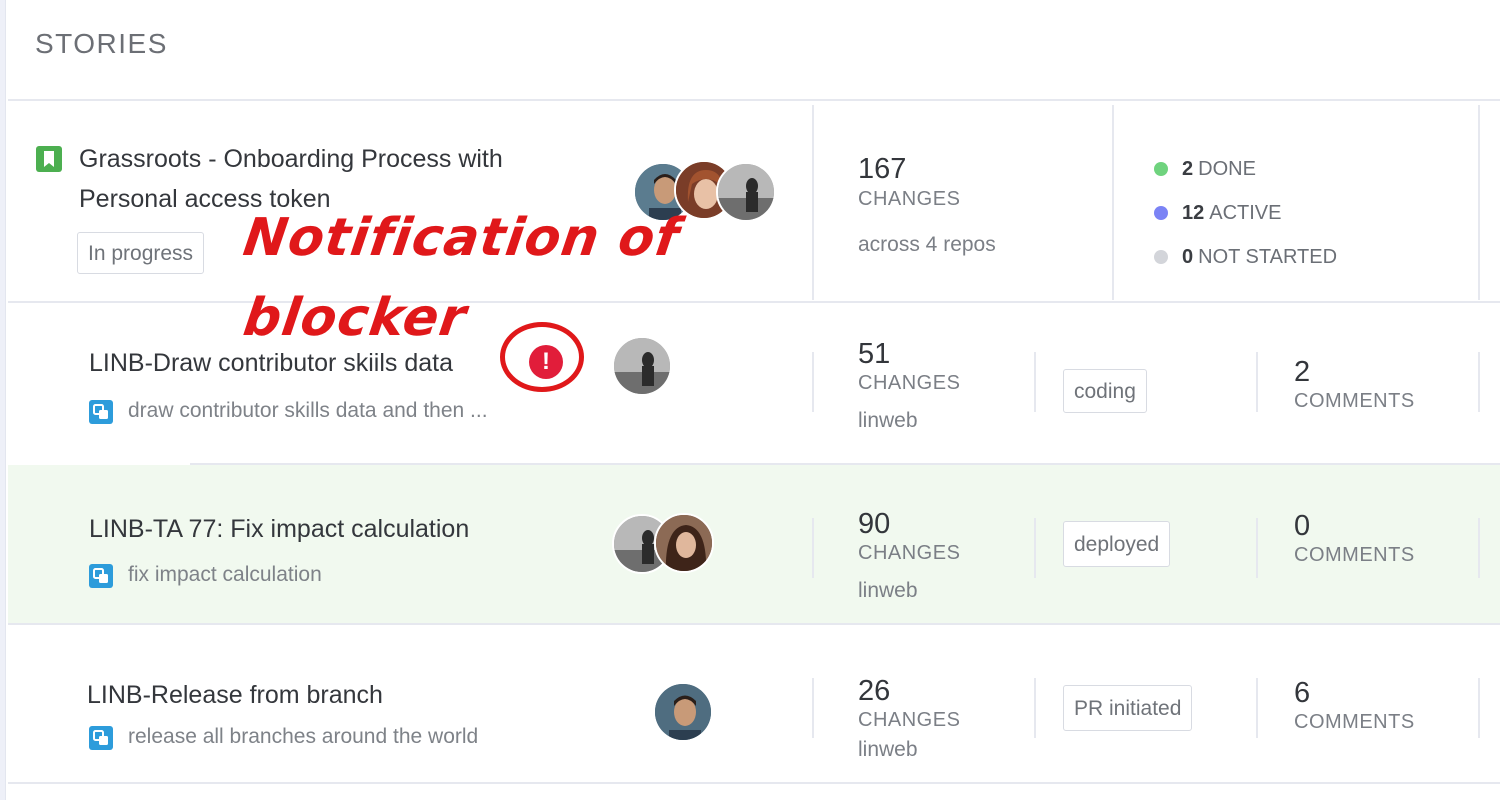 The height and width of the screenshot is (800, 1500). Describe the element at coordinates (909, 199) in the screenshot. I see `epic-changes-label: CHANGES` at that location.